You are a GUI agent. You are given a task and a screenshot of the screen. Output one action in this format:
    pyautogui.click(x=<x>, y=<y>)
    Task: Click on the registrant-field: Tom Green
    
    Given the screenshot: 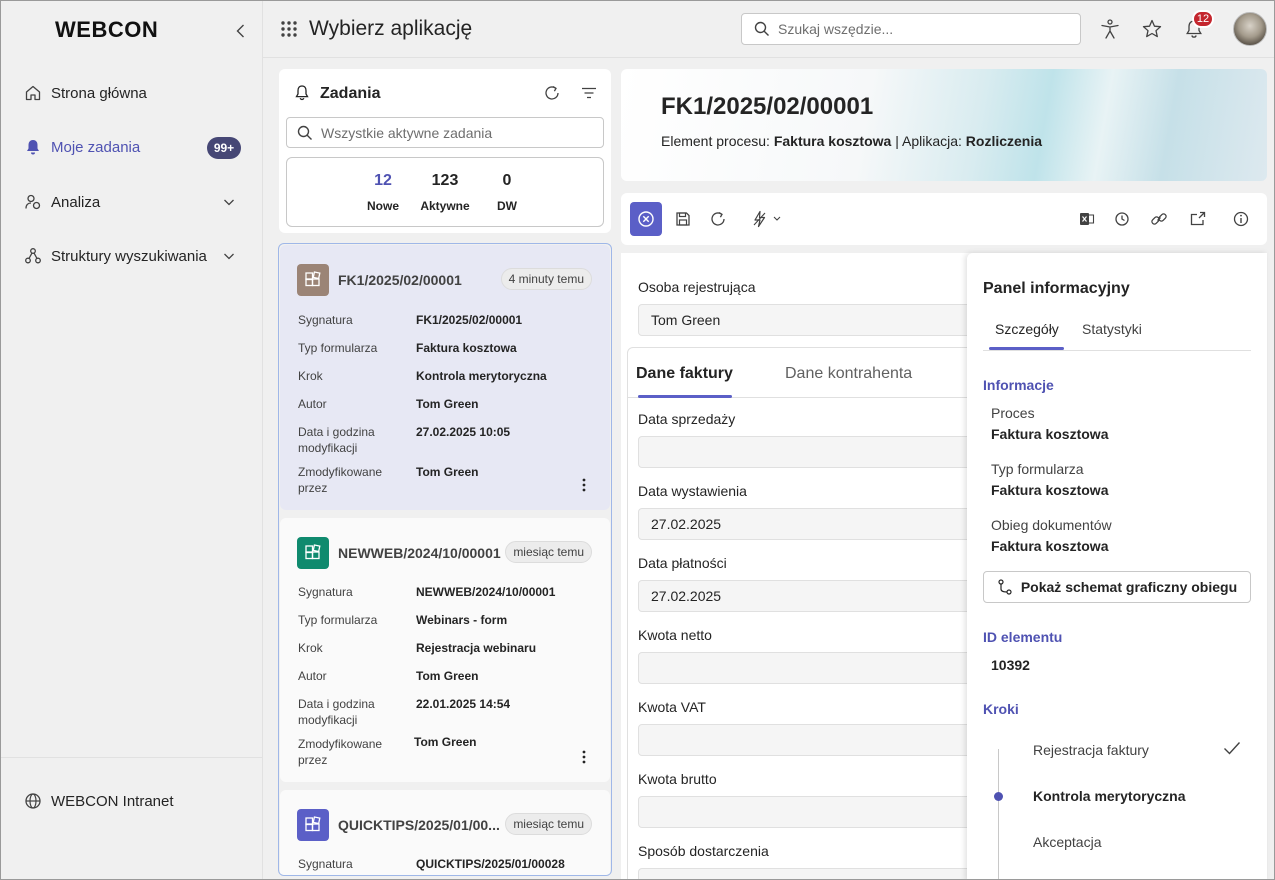 What is the action you would take?
    pyautogui.click(x=808, y=320)
    